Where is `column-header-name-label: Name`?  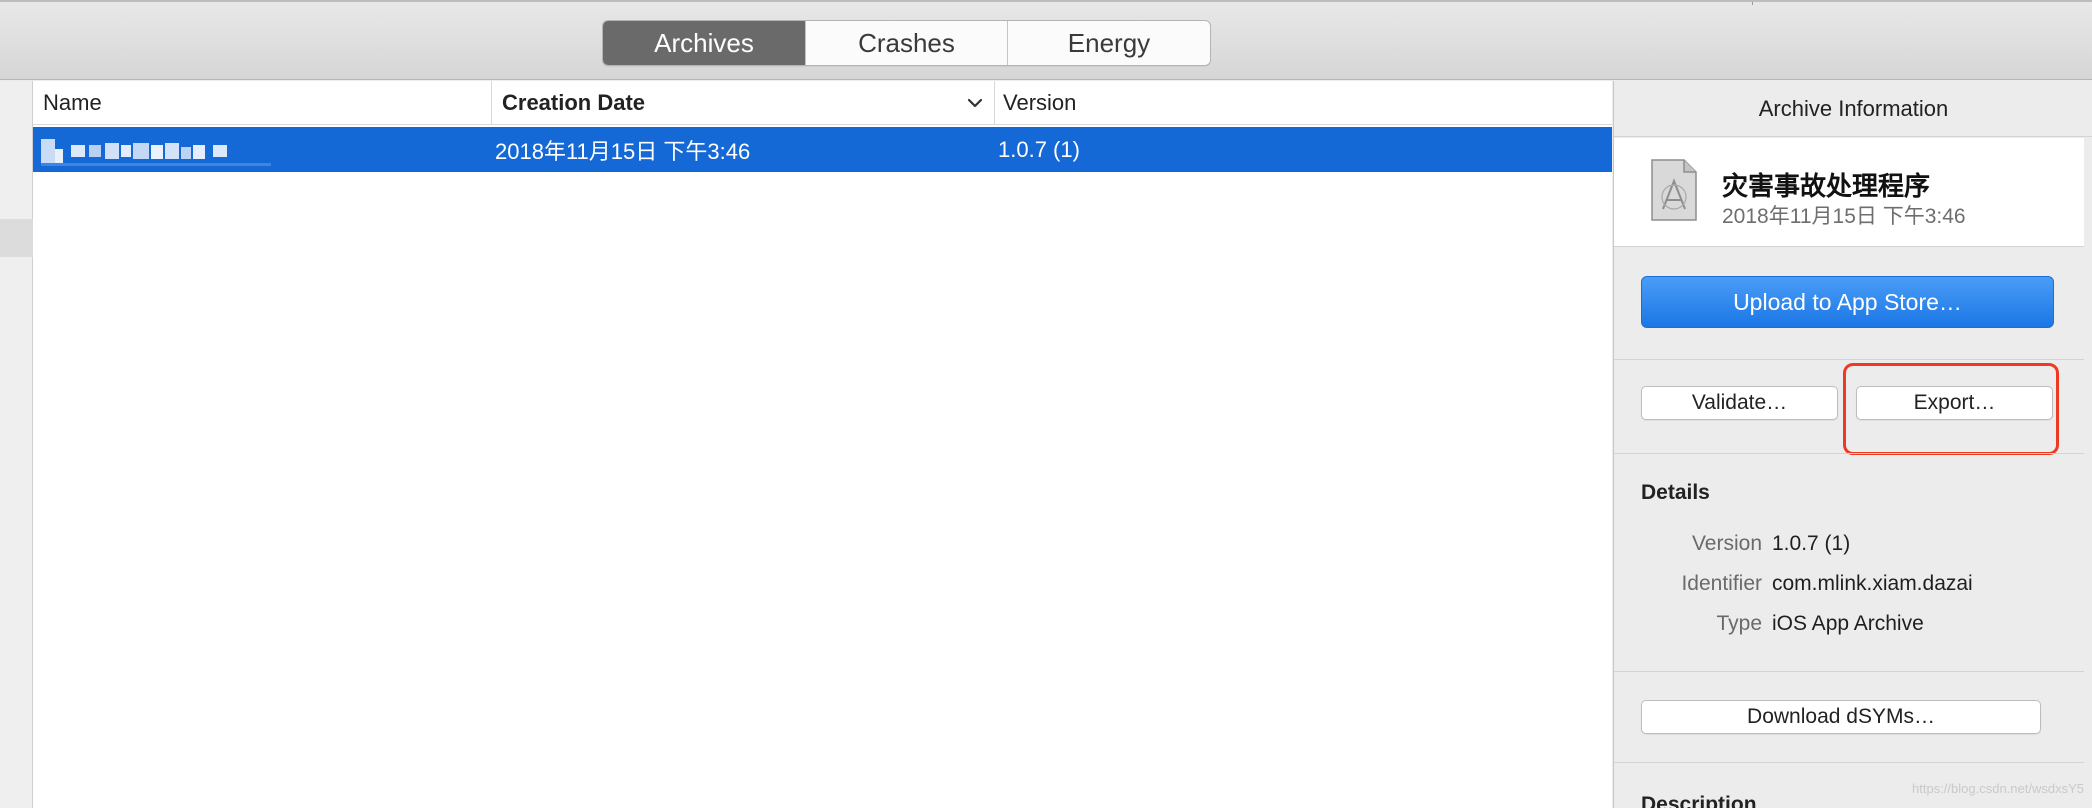 column-header-name-label: Name is located at coordinates (72, 102).